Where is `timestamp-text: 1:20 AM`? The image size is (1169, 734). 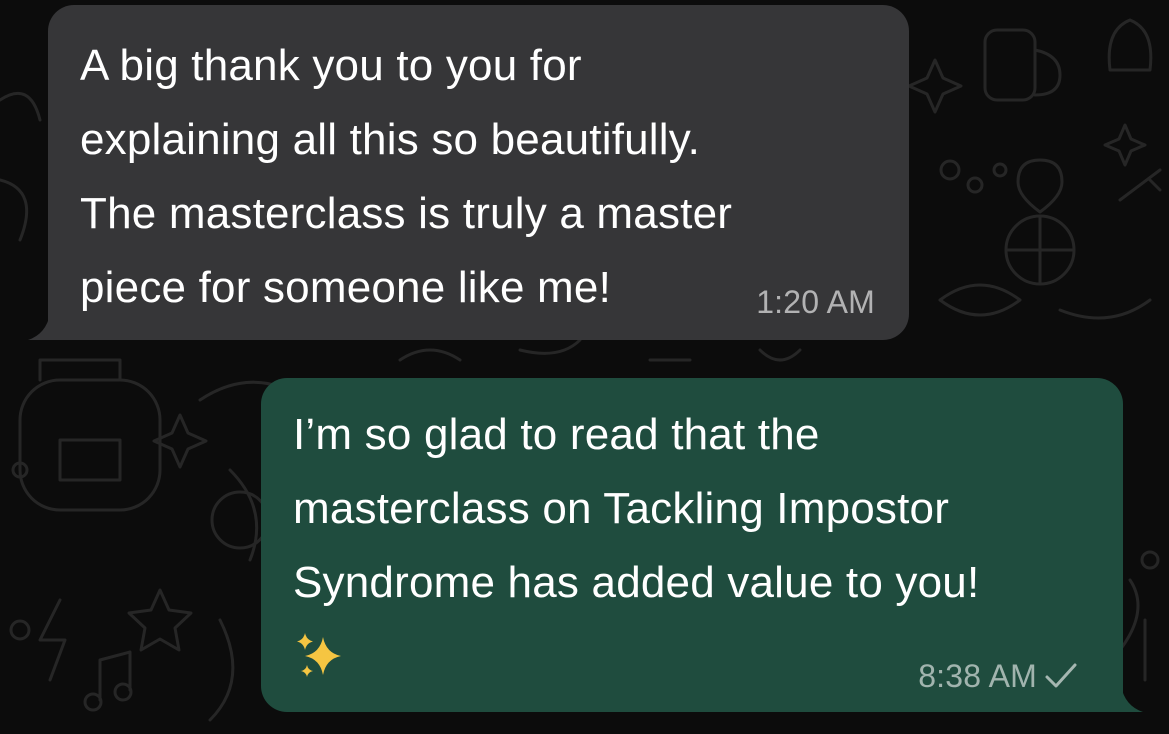
timestamp-text: 1:20 AM is located at coordinates (815, 302).